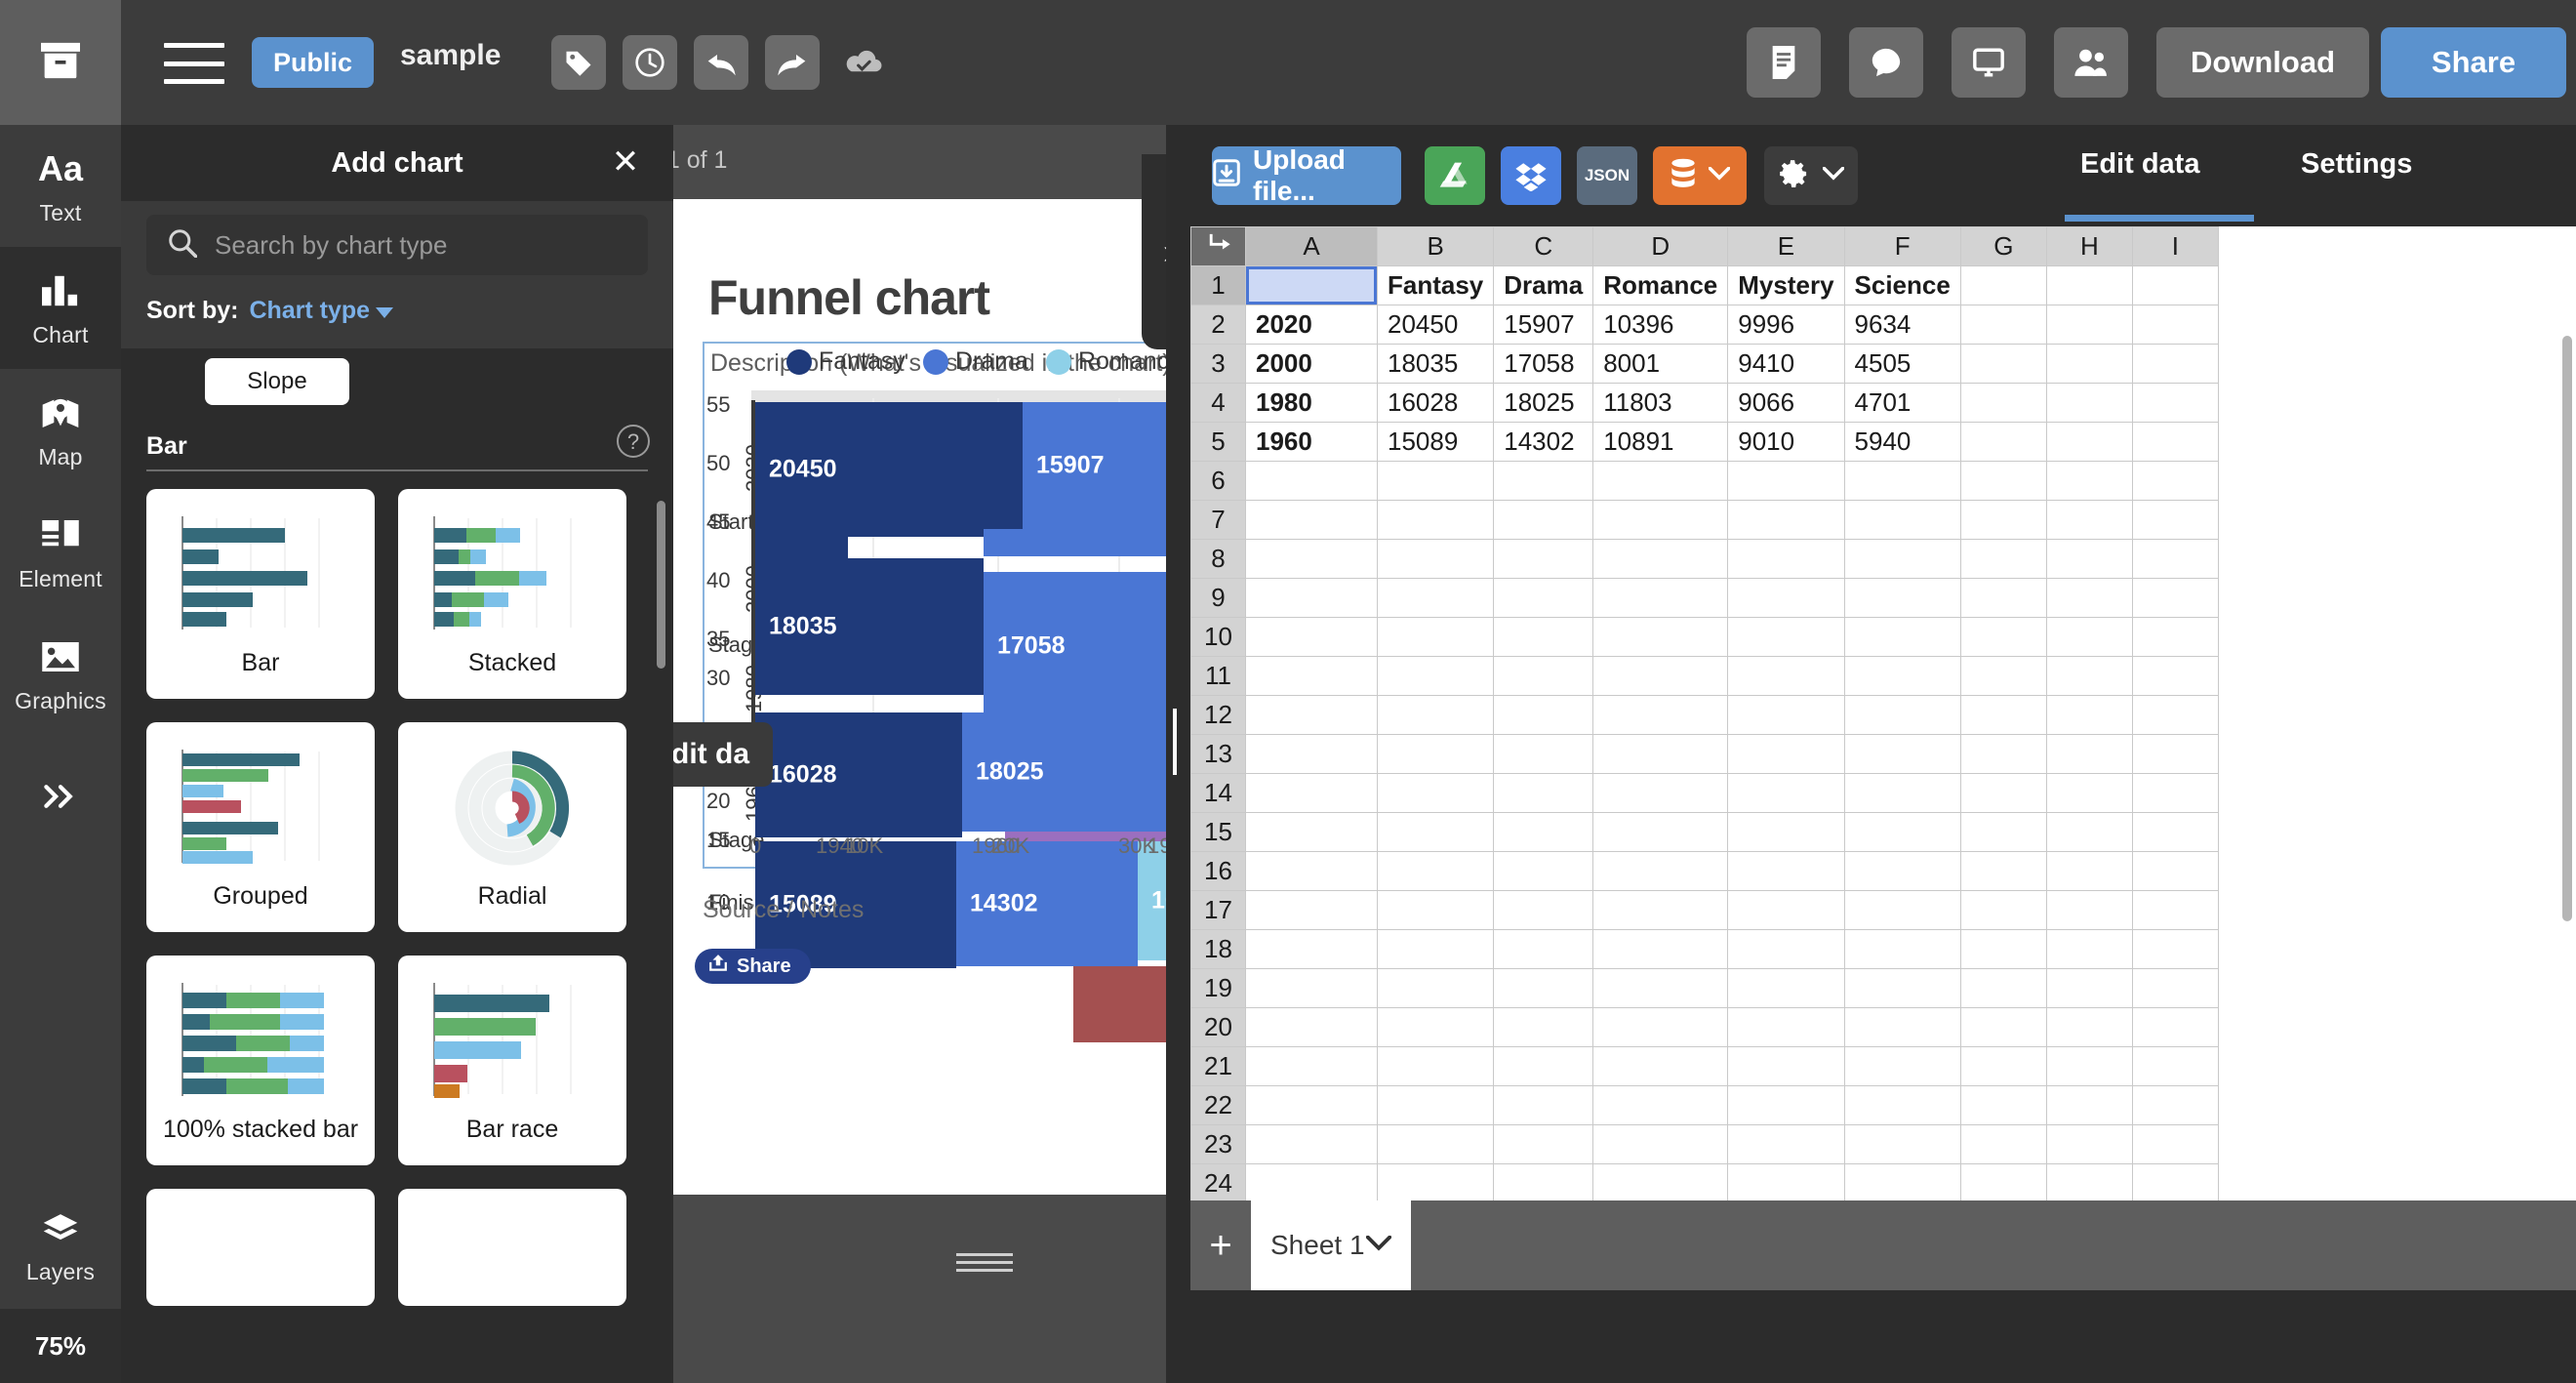  I want to click on chart-card-bar-race: Bar race, so click(512, 1060).